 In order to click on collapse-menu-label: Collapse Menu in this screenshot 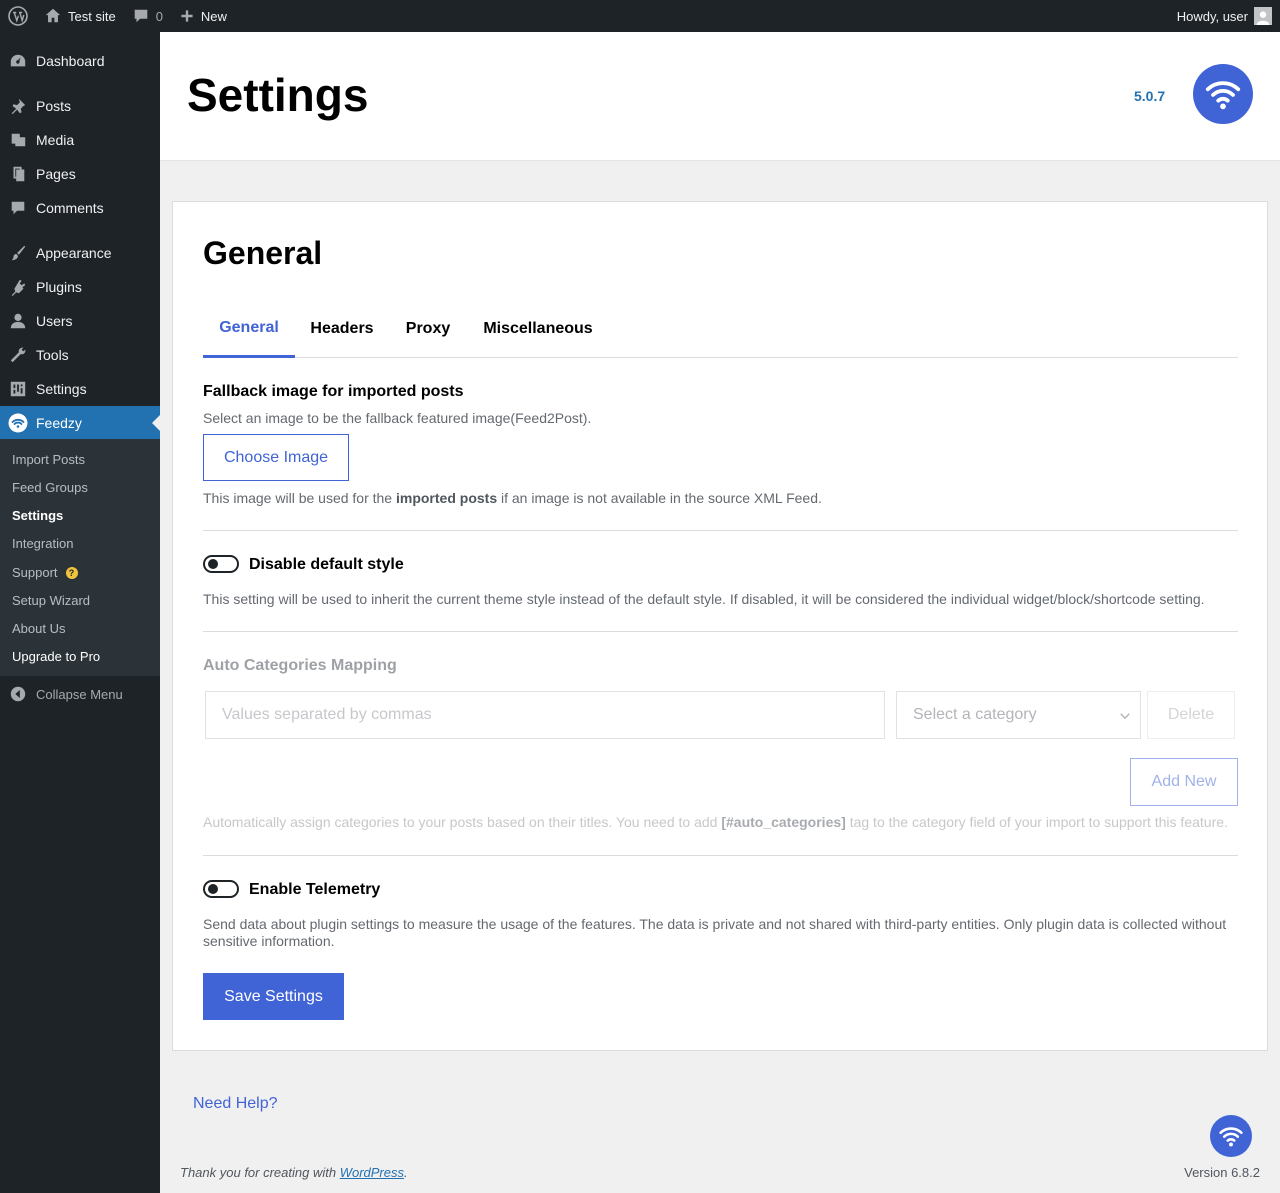, I will do `click(79, 694)`.